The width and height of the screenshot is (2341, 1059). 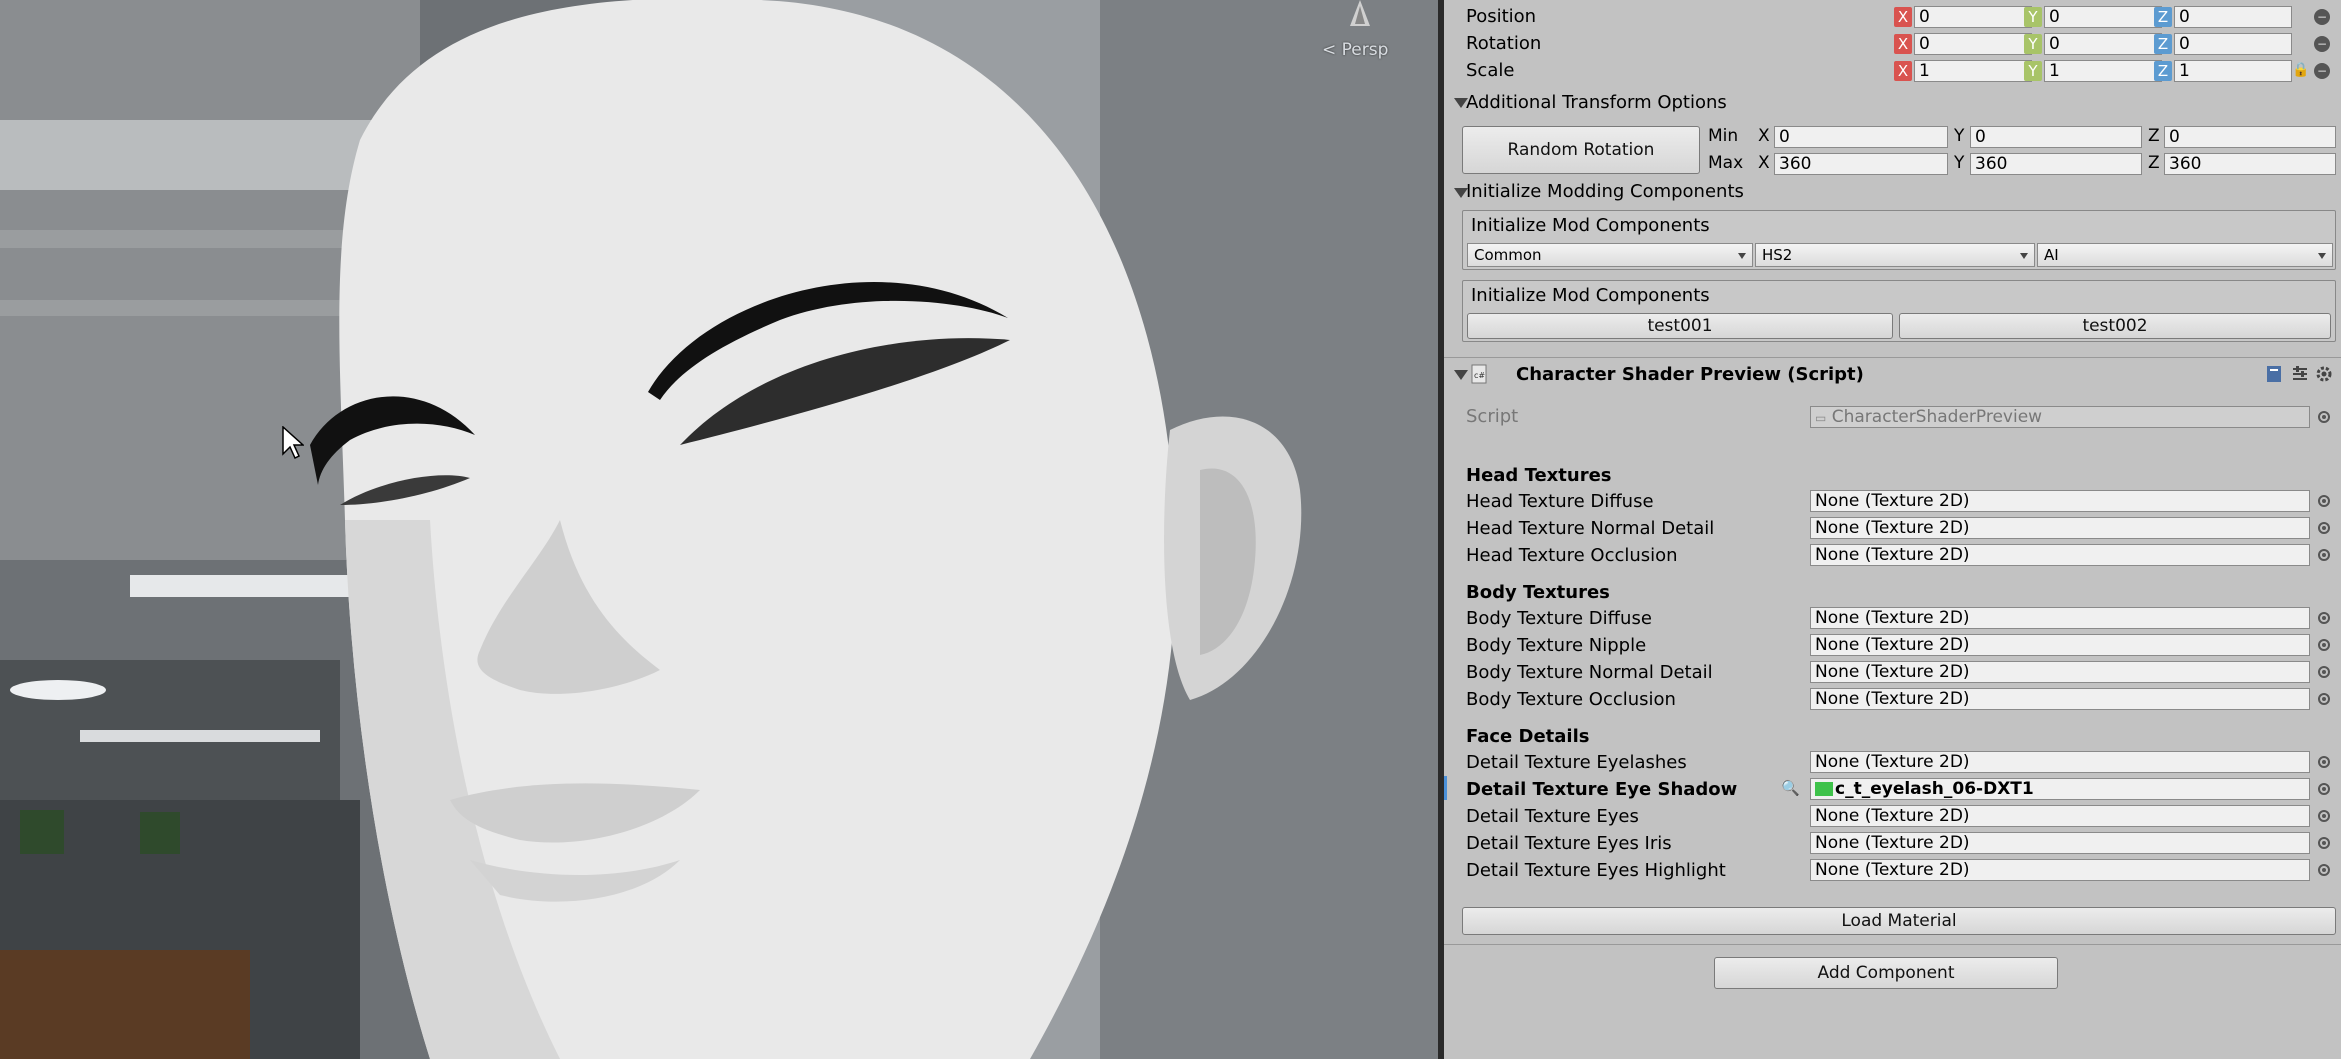 I want to click on head-texture-occlusion-field: None (Texture 2D), so click(x=2060, y=555).